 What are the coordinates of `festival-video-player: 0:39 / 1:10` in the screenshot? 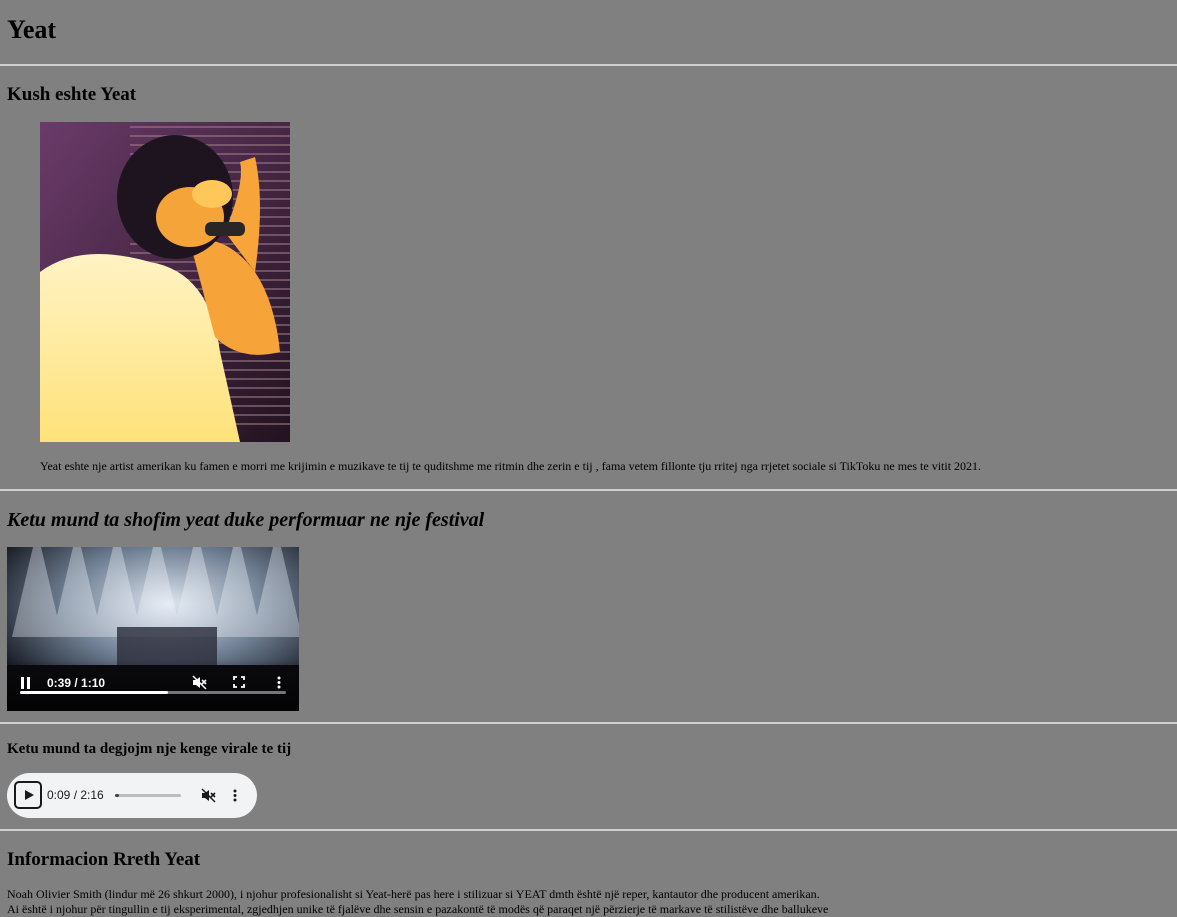 It's located at (153, 629).